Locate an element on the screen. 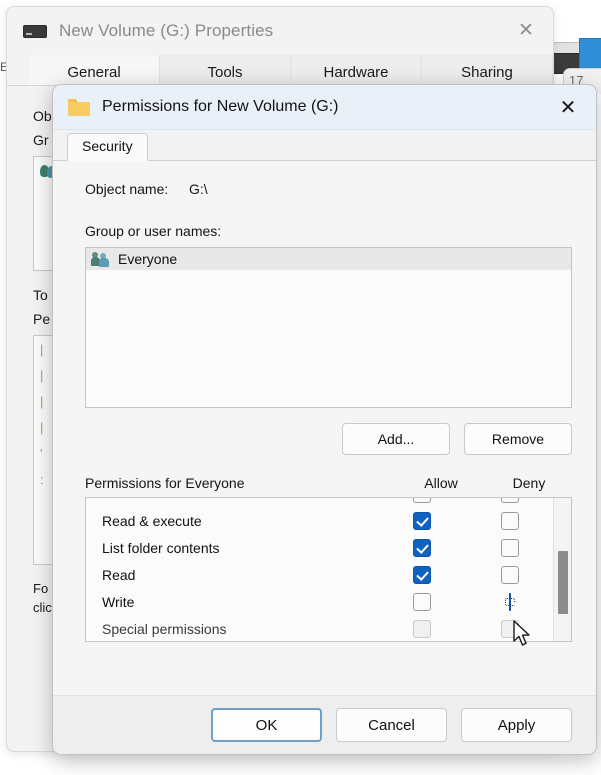 This screenshot has width=601, height=775. table-row: Write is located at coordinates (319, 601).